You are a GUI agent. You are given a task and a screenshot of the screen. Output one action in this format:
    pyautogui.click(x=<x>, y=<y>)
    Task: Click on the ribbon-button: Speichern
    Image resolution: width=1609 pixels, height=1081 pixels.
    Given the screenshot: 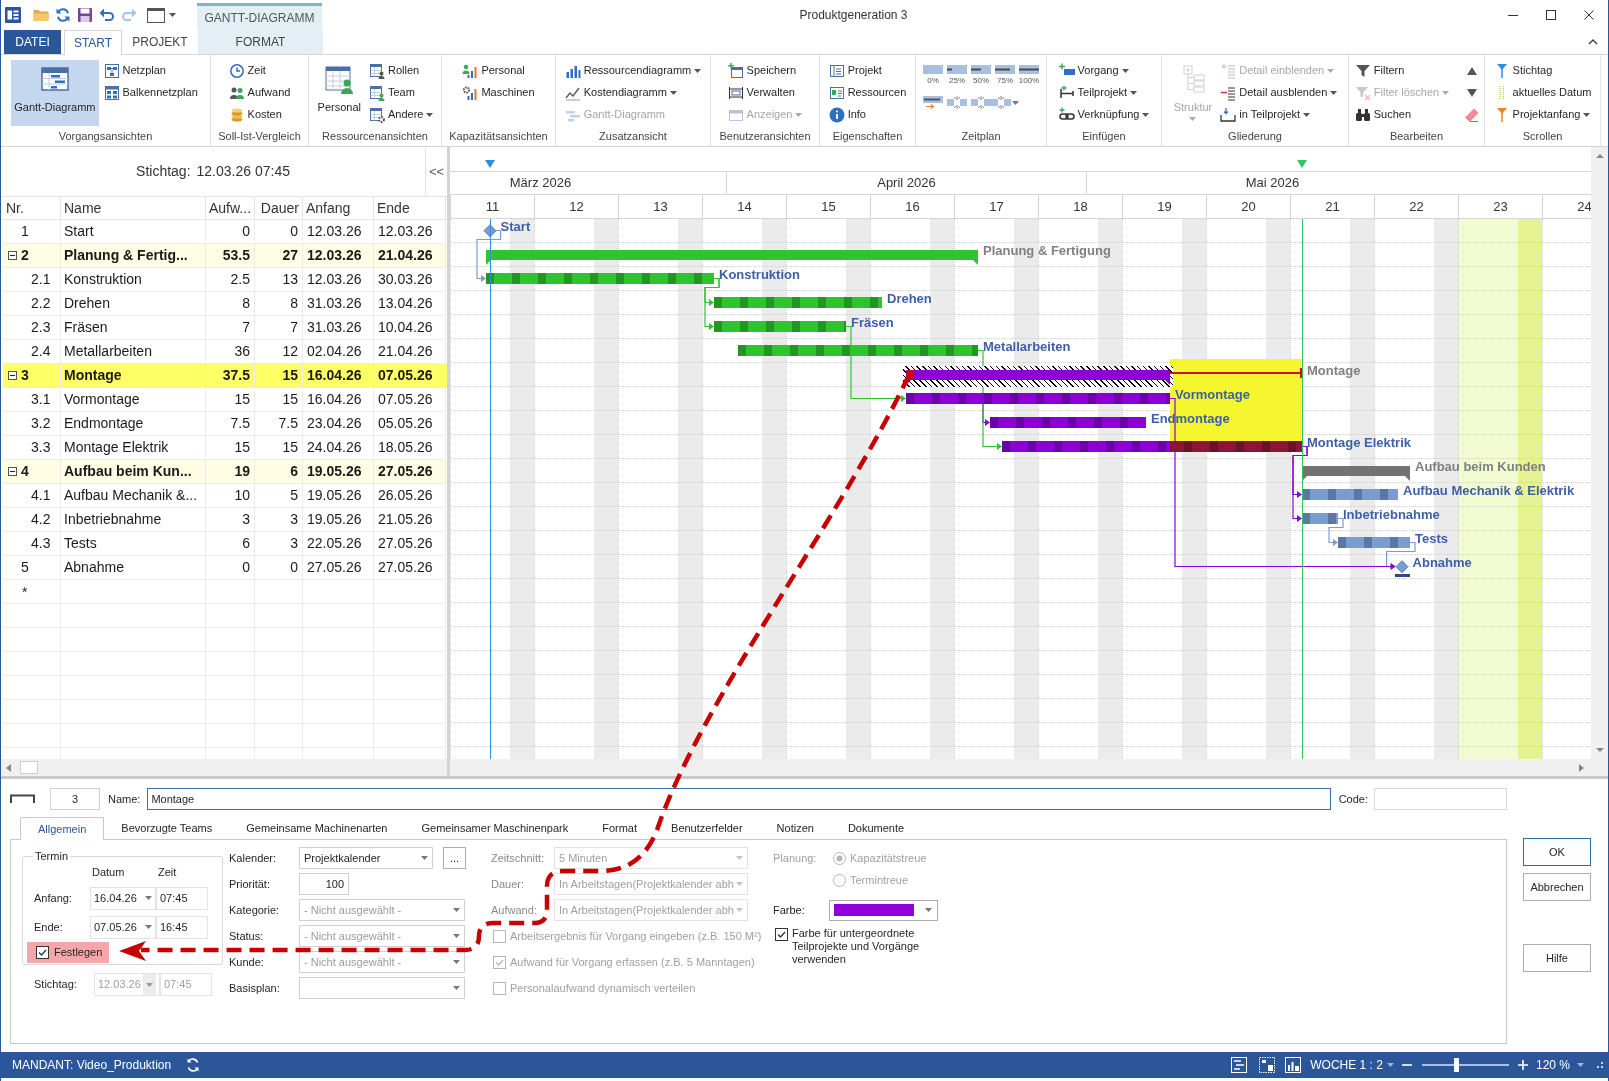 What is the action you would take?
    pyautogui.click(x=765, y=70)
    